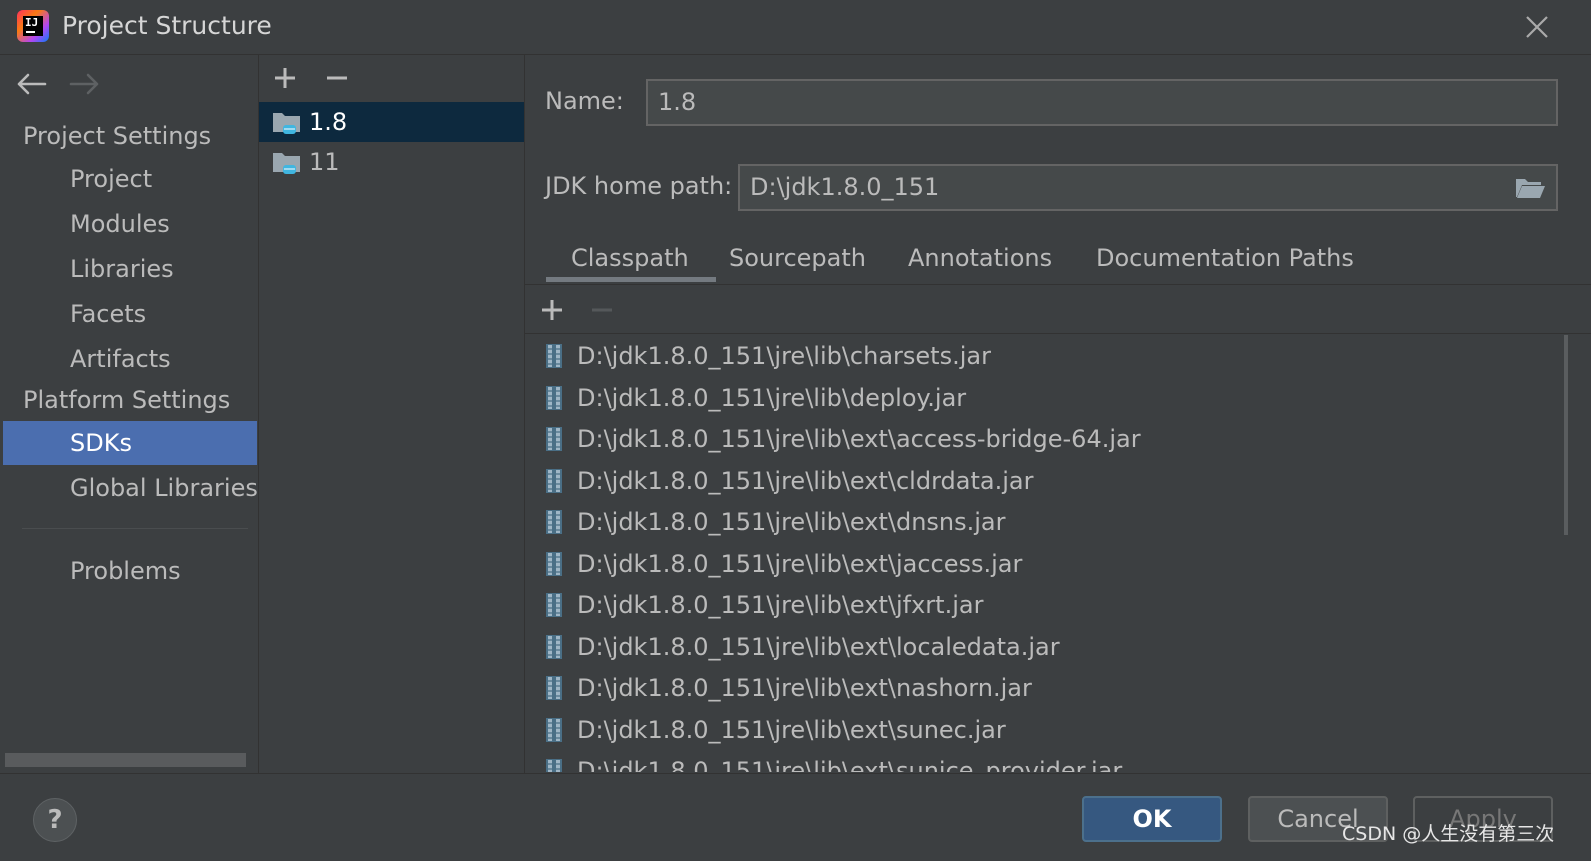 This screenshot has height=861, width=1591. Describe the element at coordinates (33, 26) in the screenshot. I see `app-logo-icon: IJ` at that location.